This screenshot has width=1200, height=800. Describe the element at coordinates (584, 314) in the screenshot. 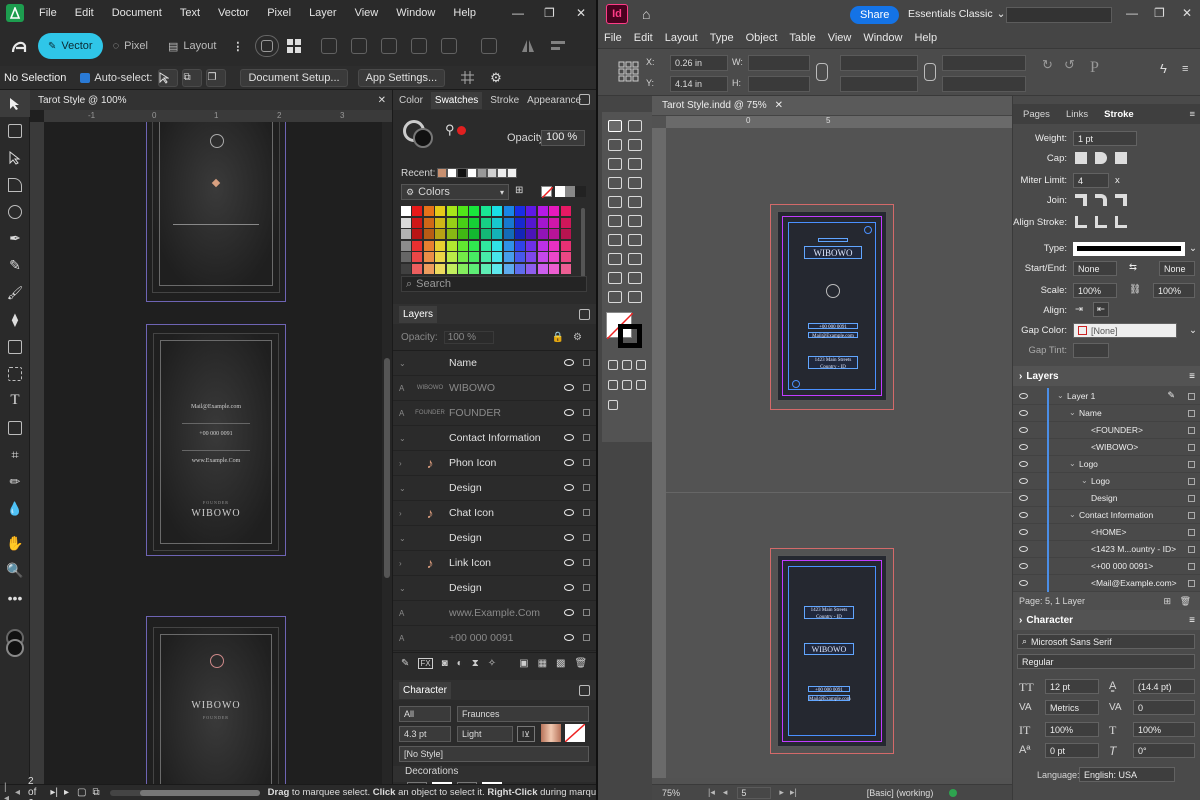

I see `collapse-panel-icon` at that location.